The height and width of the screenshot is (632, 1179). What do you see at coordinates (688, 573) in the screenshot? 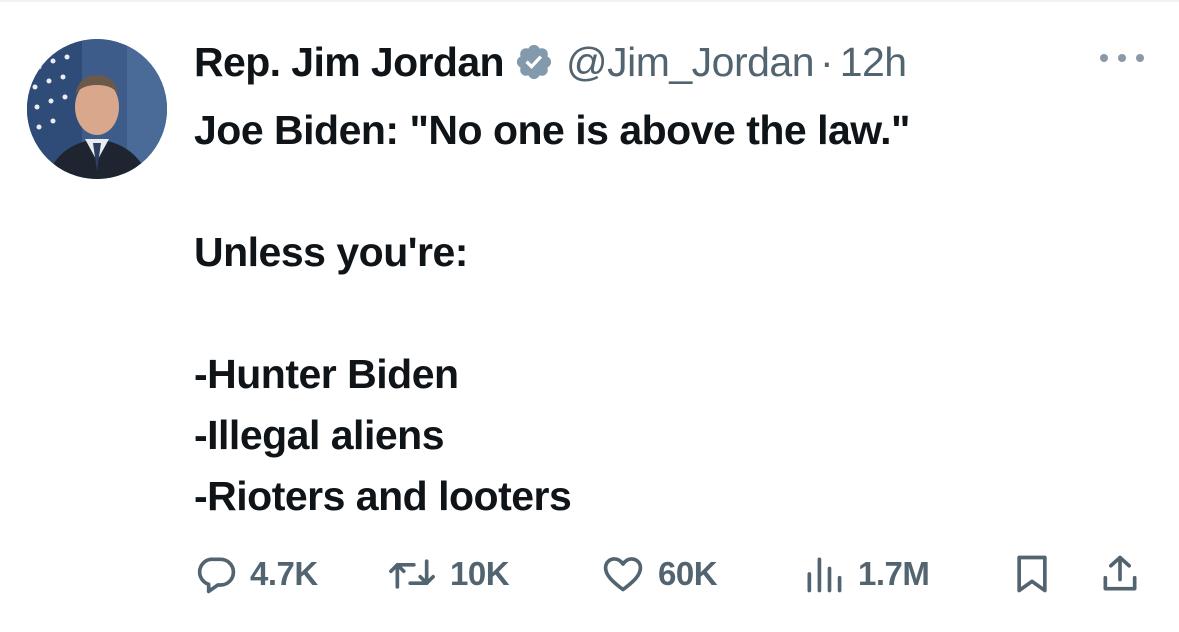
I see `like-count: 60K` at bounding box center [688, 573].